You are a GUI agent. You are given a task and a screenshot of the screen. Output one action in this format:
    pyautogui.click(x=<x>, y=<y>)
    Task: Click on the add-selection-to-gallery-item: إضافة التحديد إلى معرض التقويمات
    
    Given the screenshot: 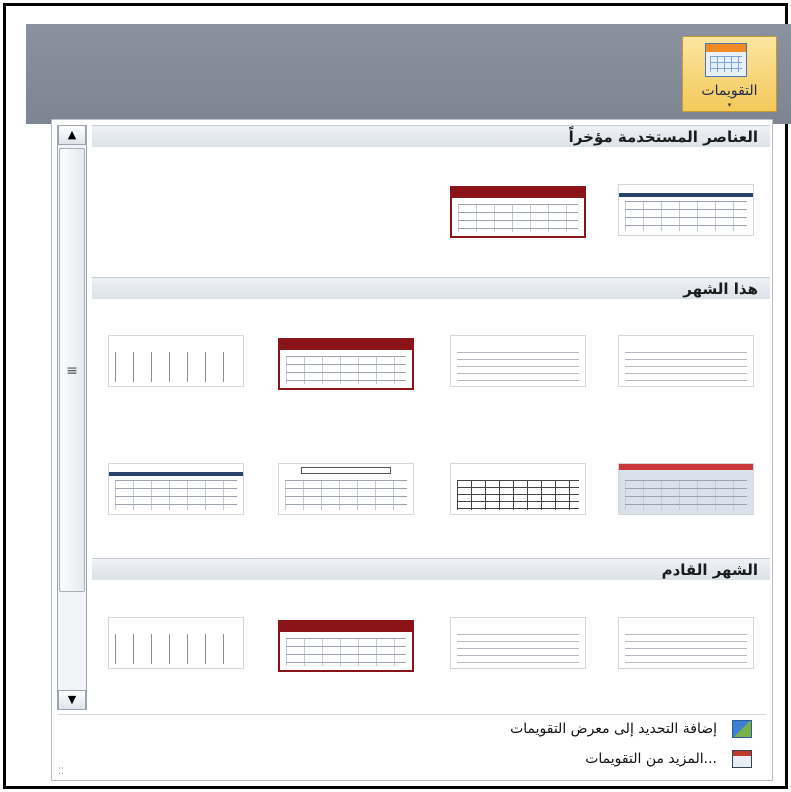 What is the action you would take?
    pyautogui.click(x=552, y=729)
    